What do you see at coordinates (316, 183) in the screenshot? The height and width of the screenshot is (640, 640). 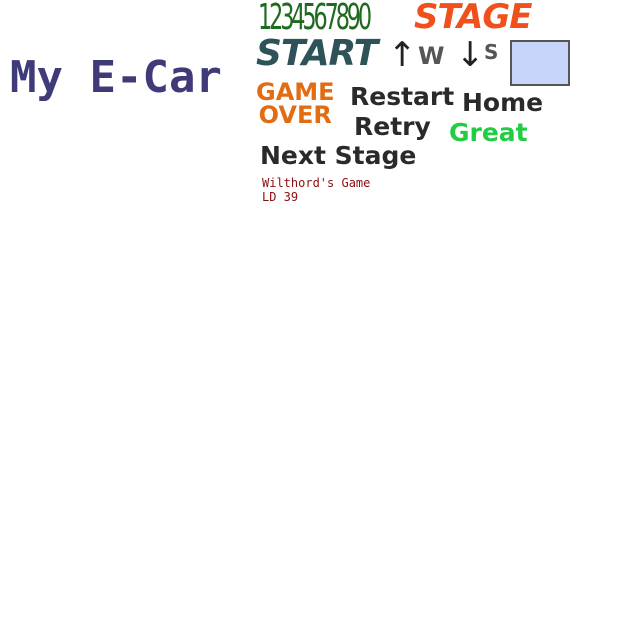 I see `credit-line1: Wilthord's Game` at bounding box center [316, 183].